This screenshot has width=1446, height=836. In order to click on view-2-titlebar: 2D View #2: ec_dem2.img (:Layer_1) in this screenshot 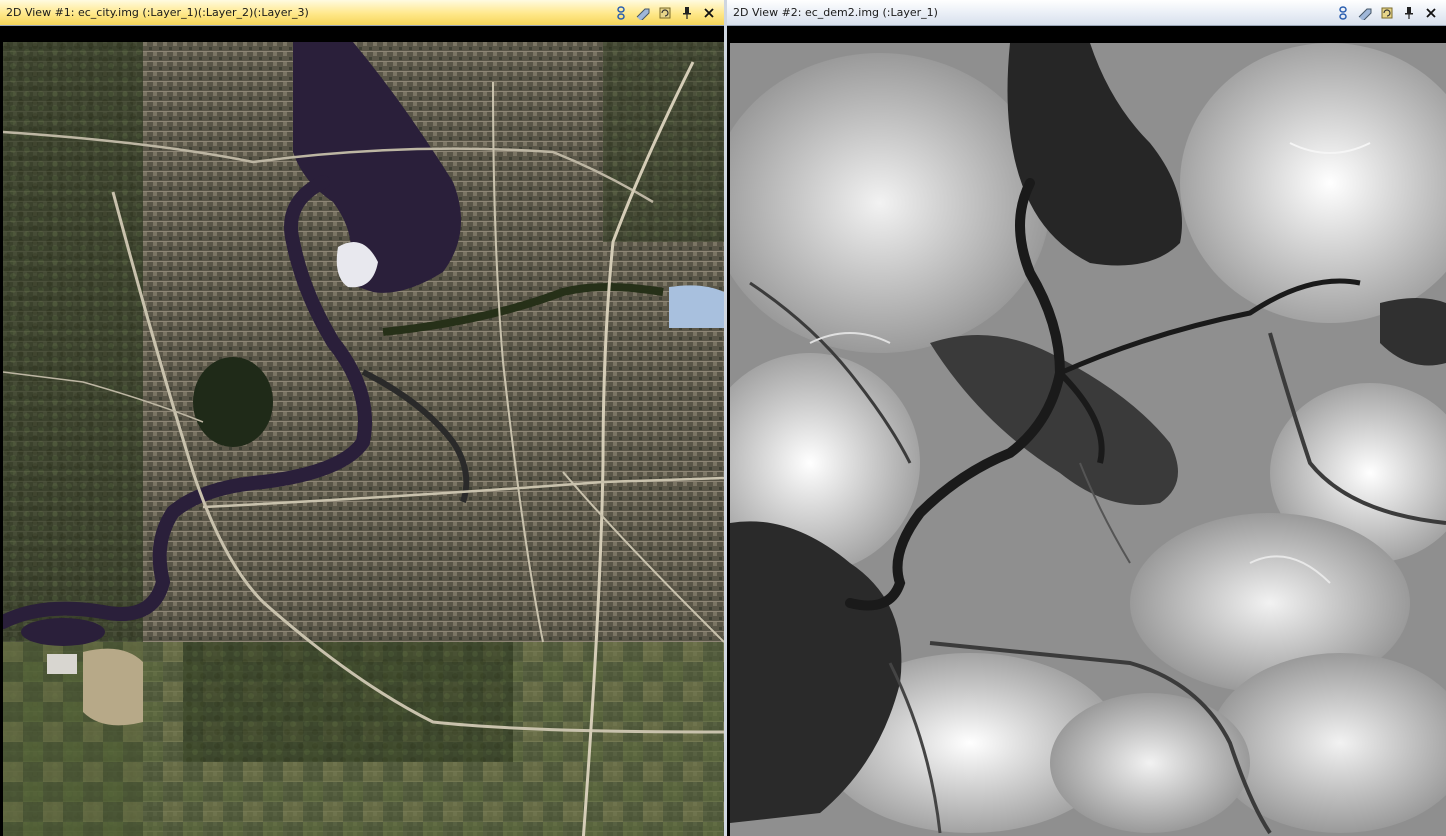, I will do `click(1086, 13)`.